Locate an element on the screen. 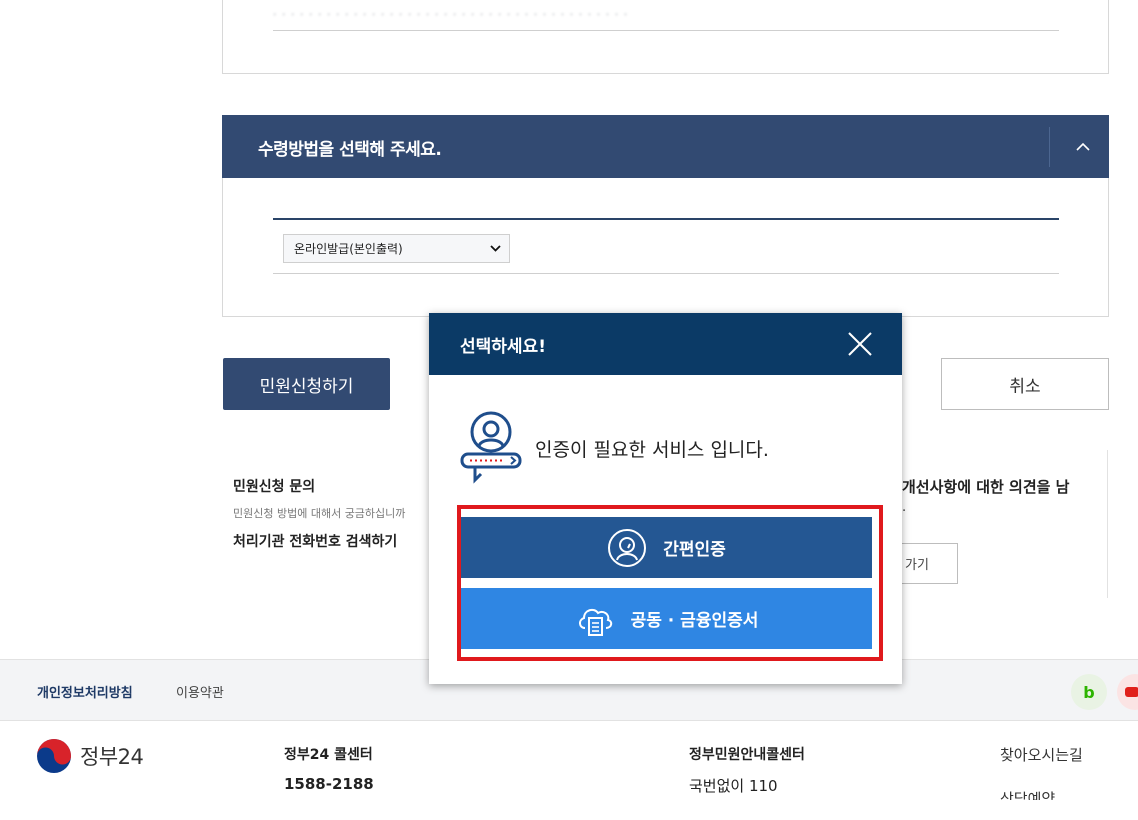 This screenshot has height=820, width=1138. receive-method-select-value: 온라인발급(본인출력) is located at coordinates (348, 249).